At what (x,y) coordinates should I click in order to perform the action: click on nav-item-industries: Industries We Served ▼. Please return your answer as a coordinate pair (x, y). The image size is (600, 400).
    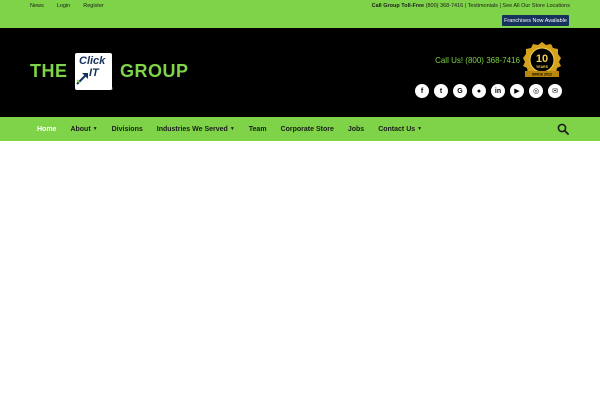
    Looking at the image, I should click on (196, 129).